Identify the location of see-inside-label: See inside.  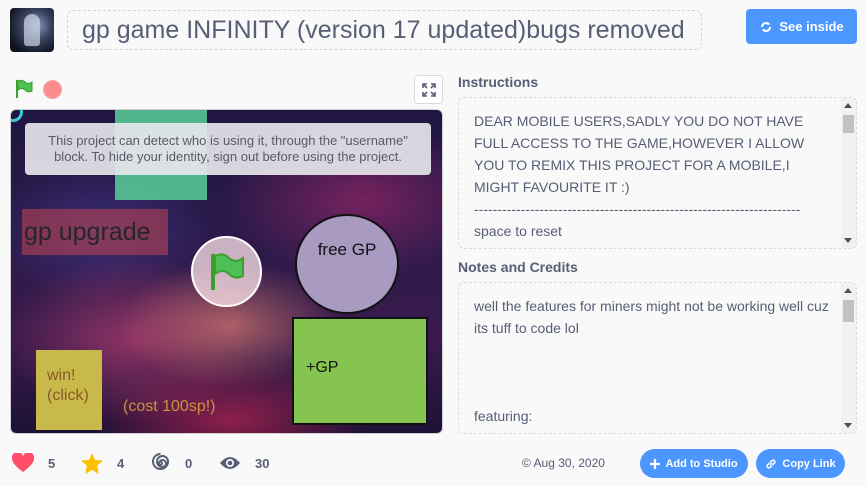
(811, 26).